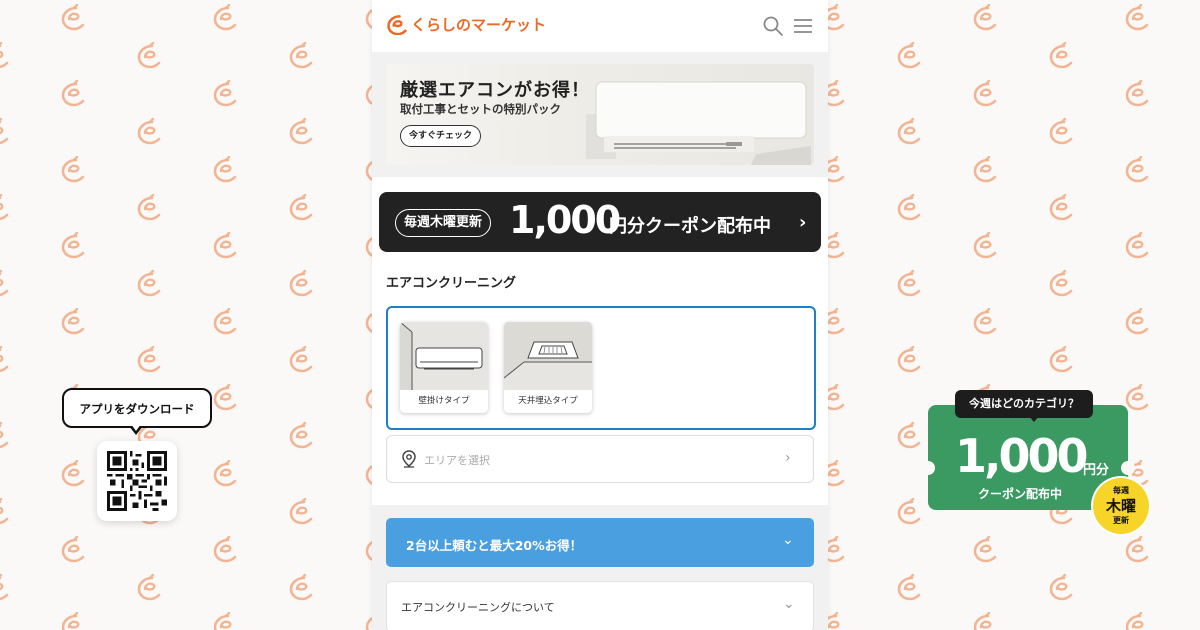 The image size is (1200, 630). I want to click on section-title: エアコンクリーニング, so click(451, 283).